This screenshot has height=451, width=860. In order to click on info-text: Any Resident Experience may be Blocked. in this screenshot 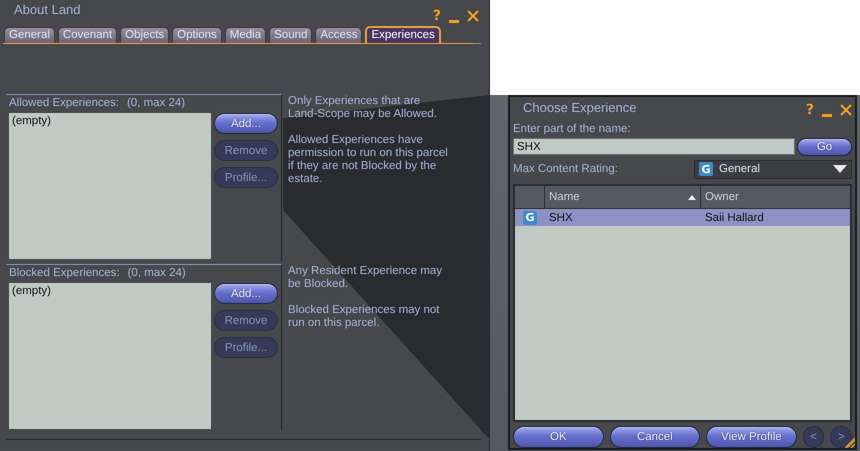, I will do `click(366, 278)`.